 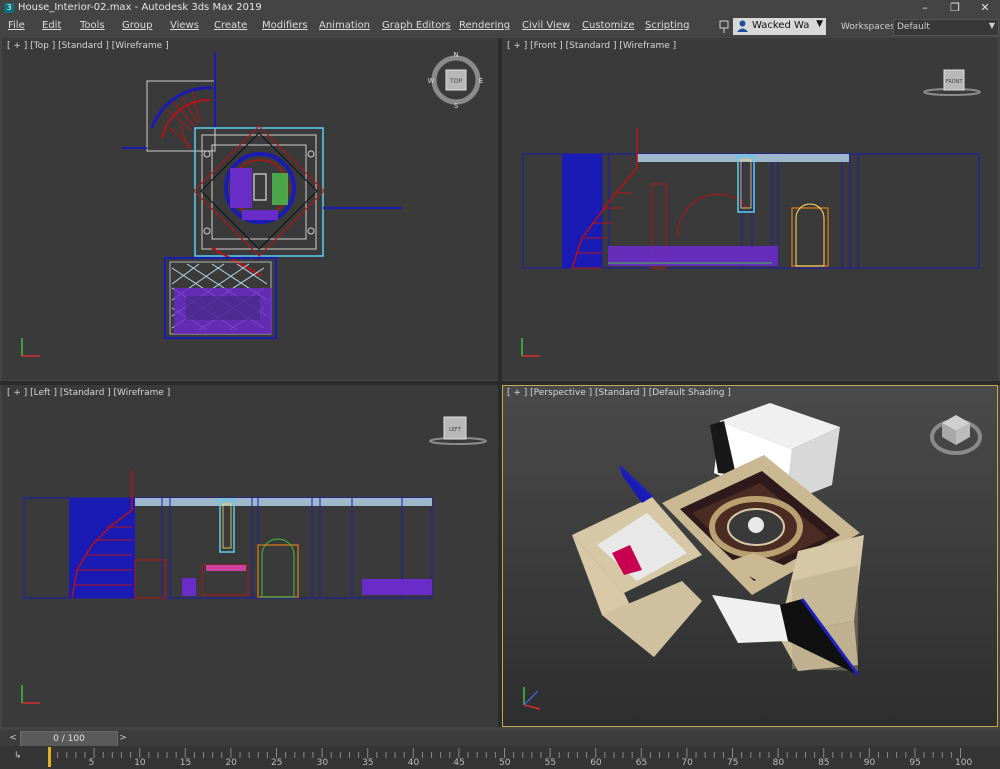 I want to click on chevron-right-icon: >, so click(x=123, y=738).